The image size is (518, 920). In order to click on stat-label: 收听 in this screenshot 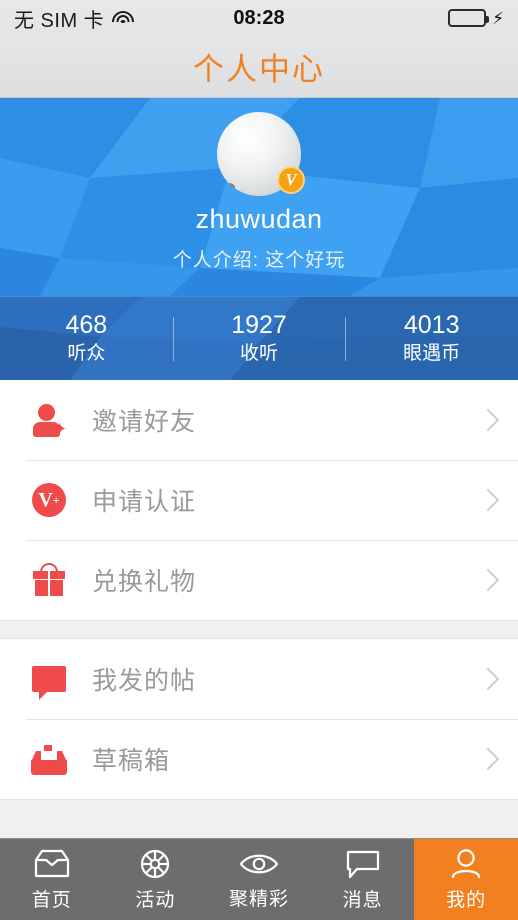, I will do `click(259, 353)`.